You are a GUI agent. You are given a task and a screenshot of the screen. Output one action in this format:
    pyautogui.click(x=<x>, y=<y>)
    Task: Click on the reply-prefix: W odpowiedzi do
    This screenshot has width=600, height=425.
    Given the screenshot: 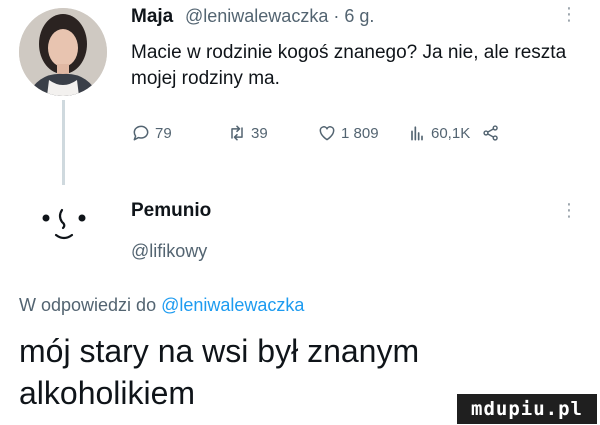 What is the action you would take?
    pyautogui.click(x=90, y=305)
    